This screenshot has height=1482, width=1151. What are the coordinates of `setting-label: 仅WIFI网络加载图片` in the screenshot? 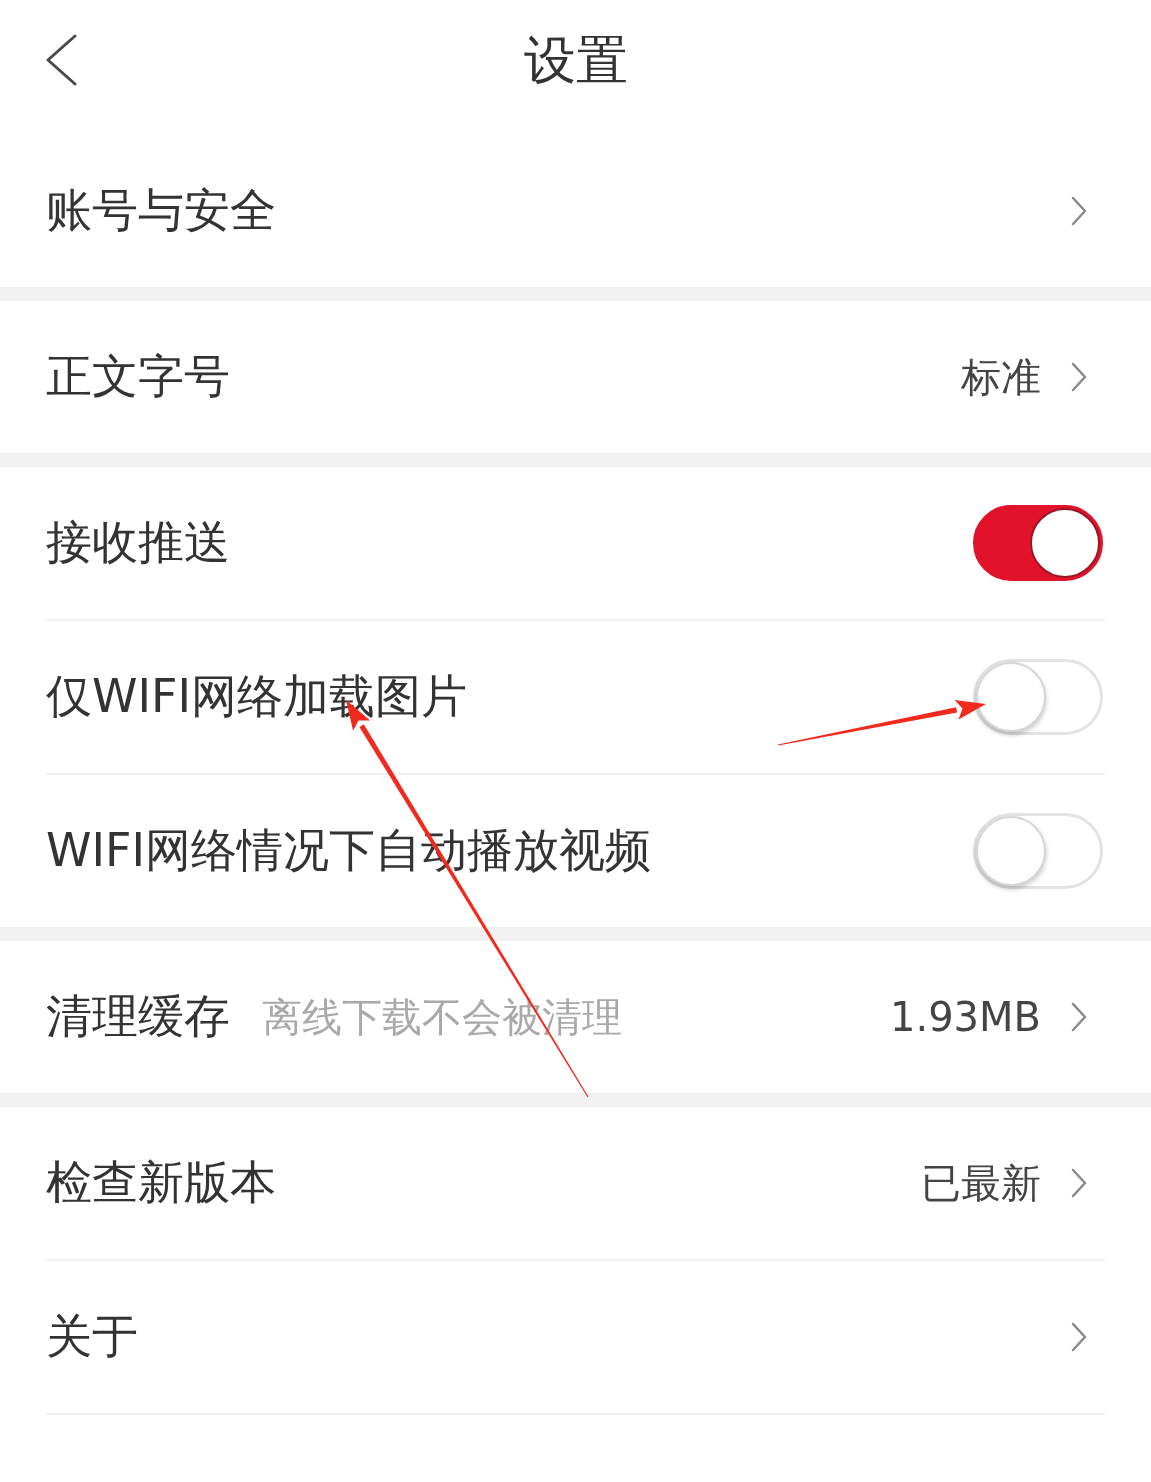 It's located at (257, 697).